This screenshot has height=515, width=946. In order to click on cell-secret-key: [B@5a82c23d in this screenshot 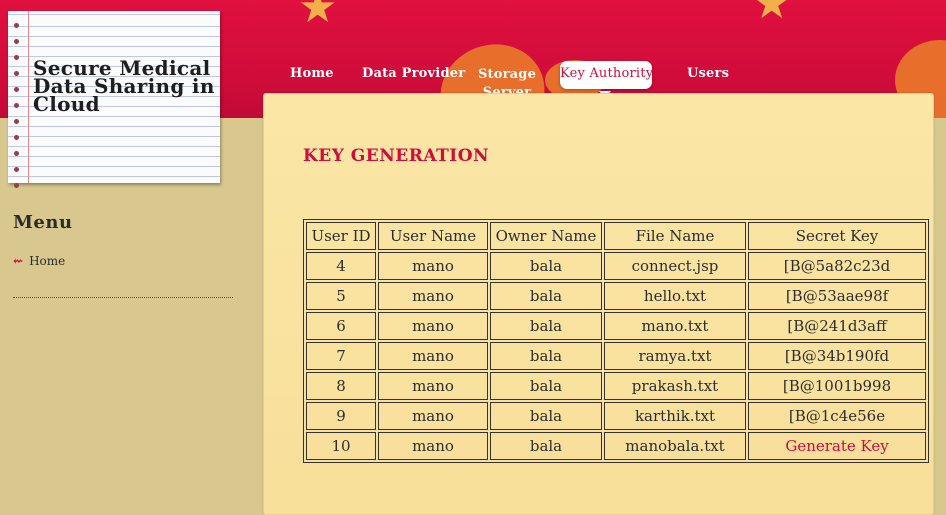, I will do `click(837, 266)`.